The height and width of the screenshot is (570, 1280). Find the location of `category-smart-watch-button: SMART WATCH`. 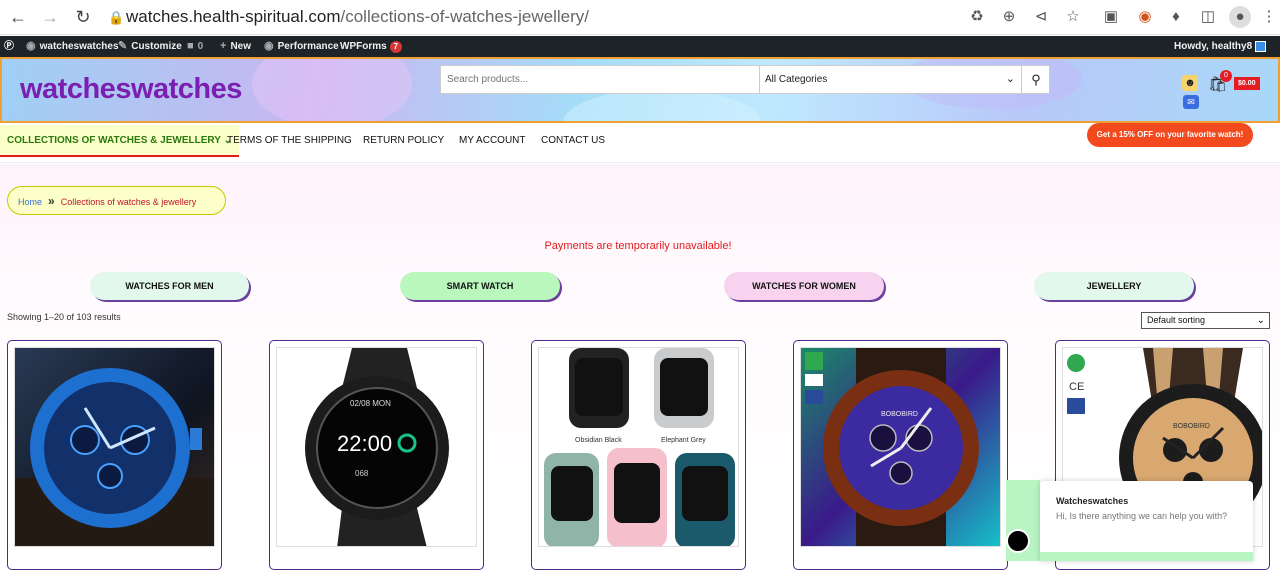

category-smart-watch-button: SMART WATCH is located at coordinates (480, 286).